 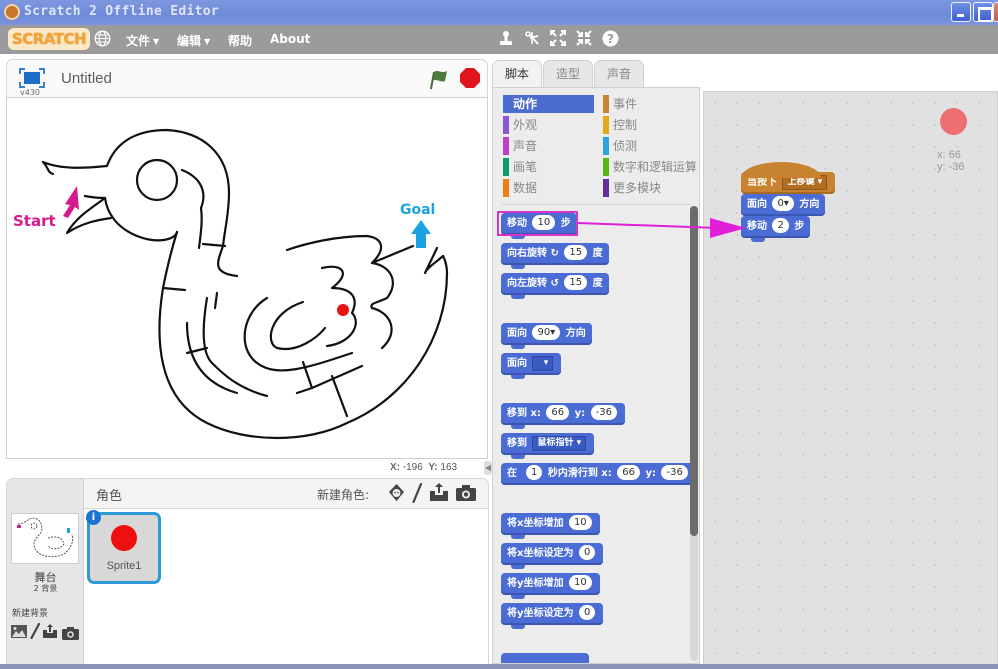 What do you see at coordinates (550, 526) in the screenshot?
I see `block-change-x: 将x坐标增加 10` at bounding box center [550, 526].